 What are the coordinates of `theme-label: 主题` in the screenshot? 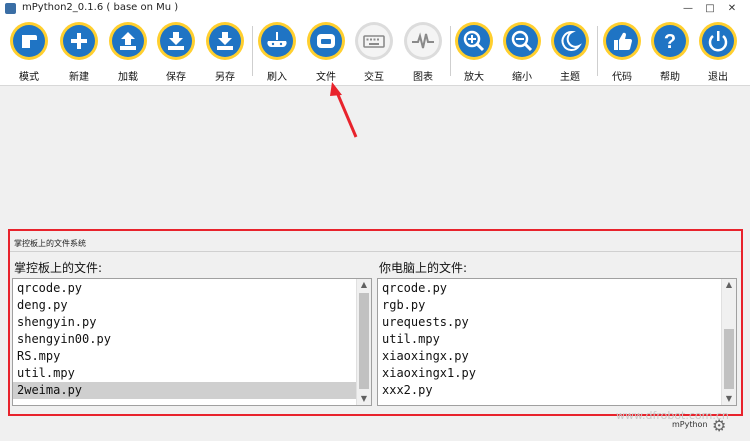 It's located at (570, 77).